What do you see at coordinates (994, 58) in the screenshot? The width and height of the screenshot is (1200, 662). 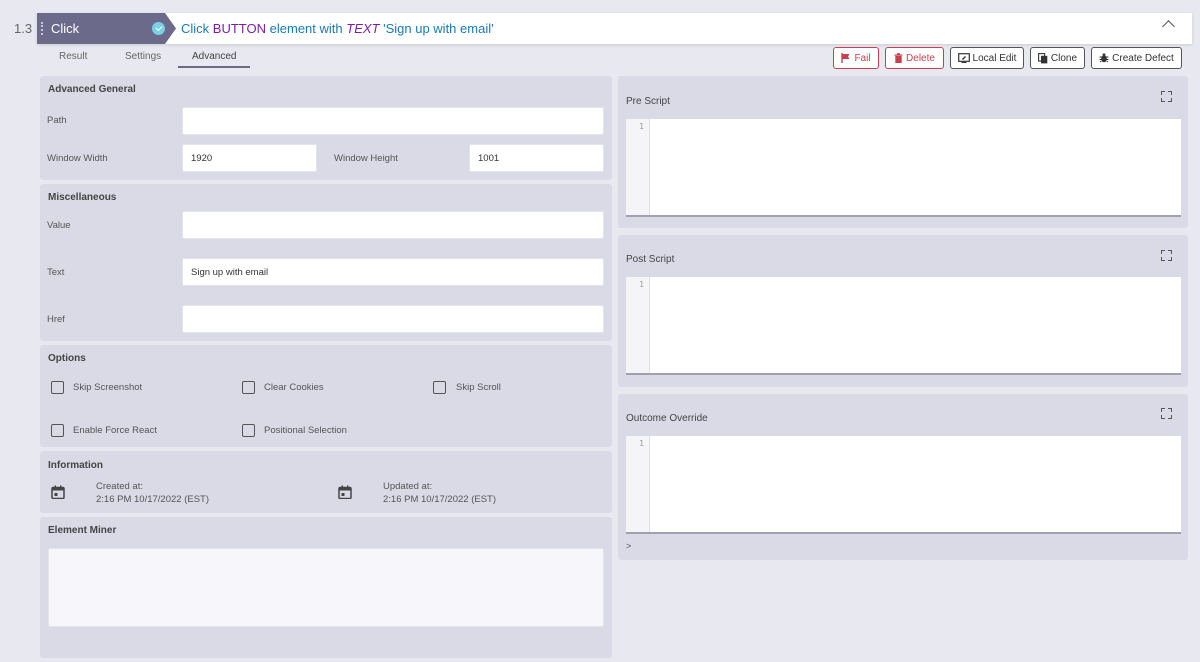 I see `local-edit-label: Local Edit` at bounding box center [994, 58].